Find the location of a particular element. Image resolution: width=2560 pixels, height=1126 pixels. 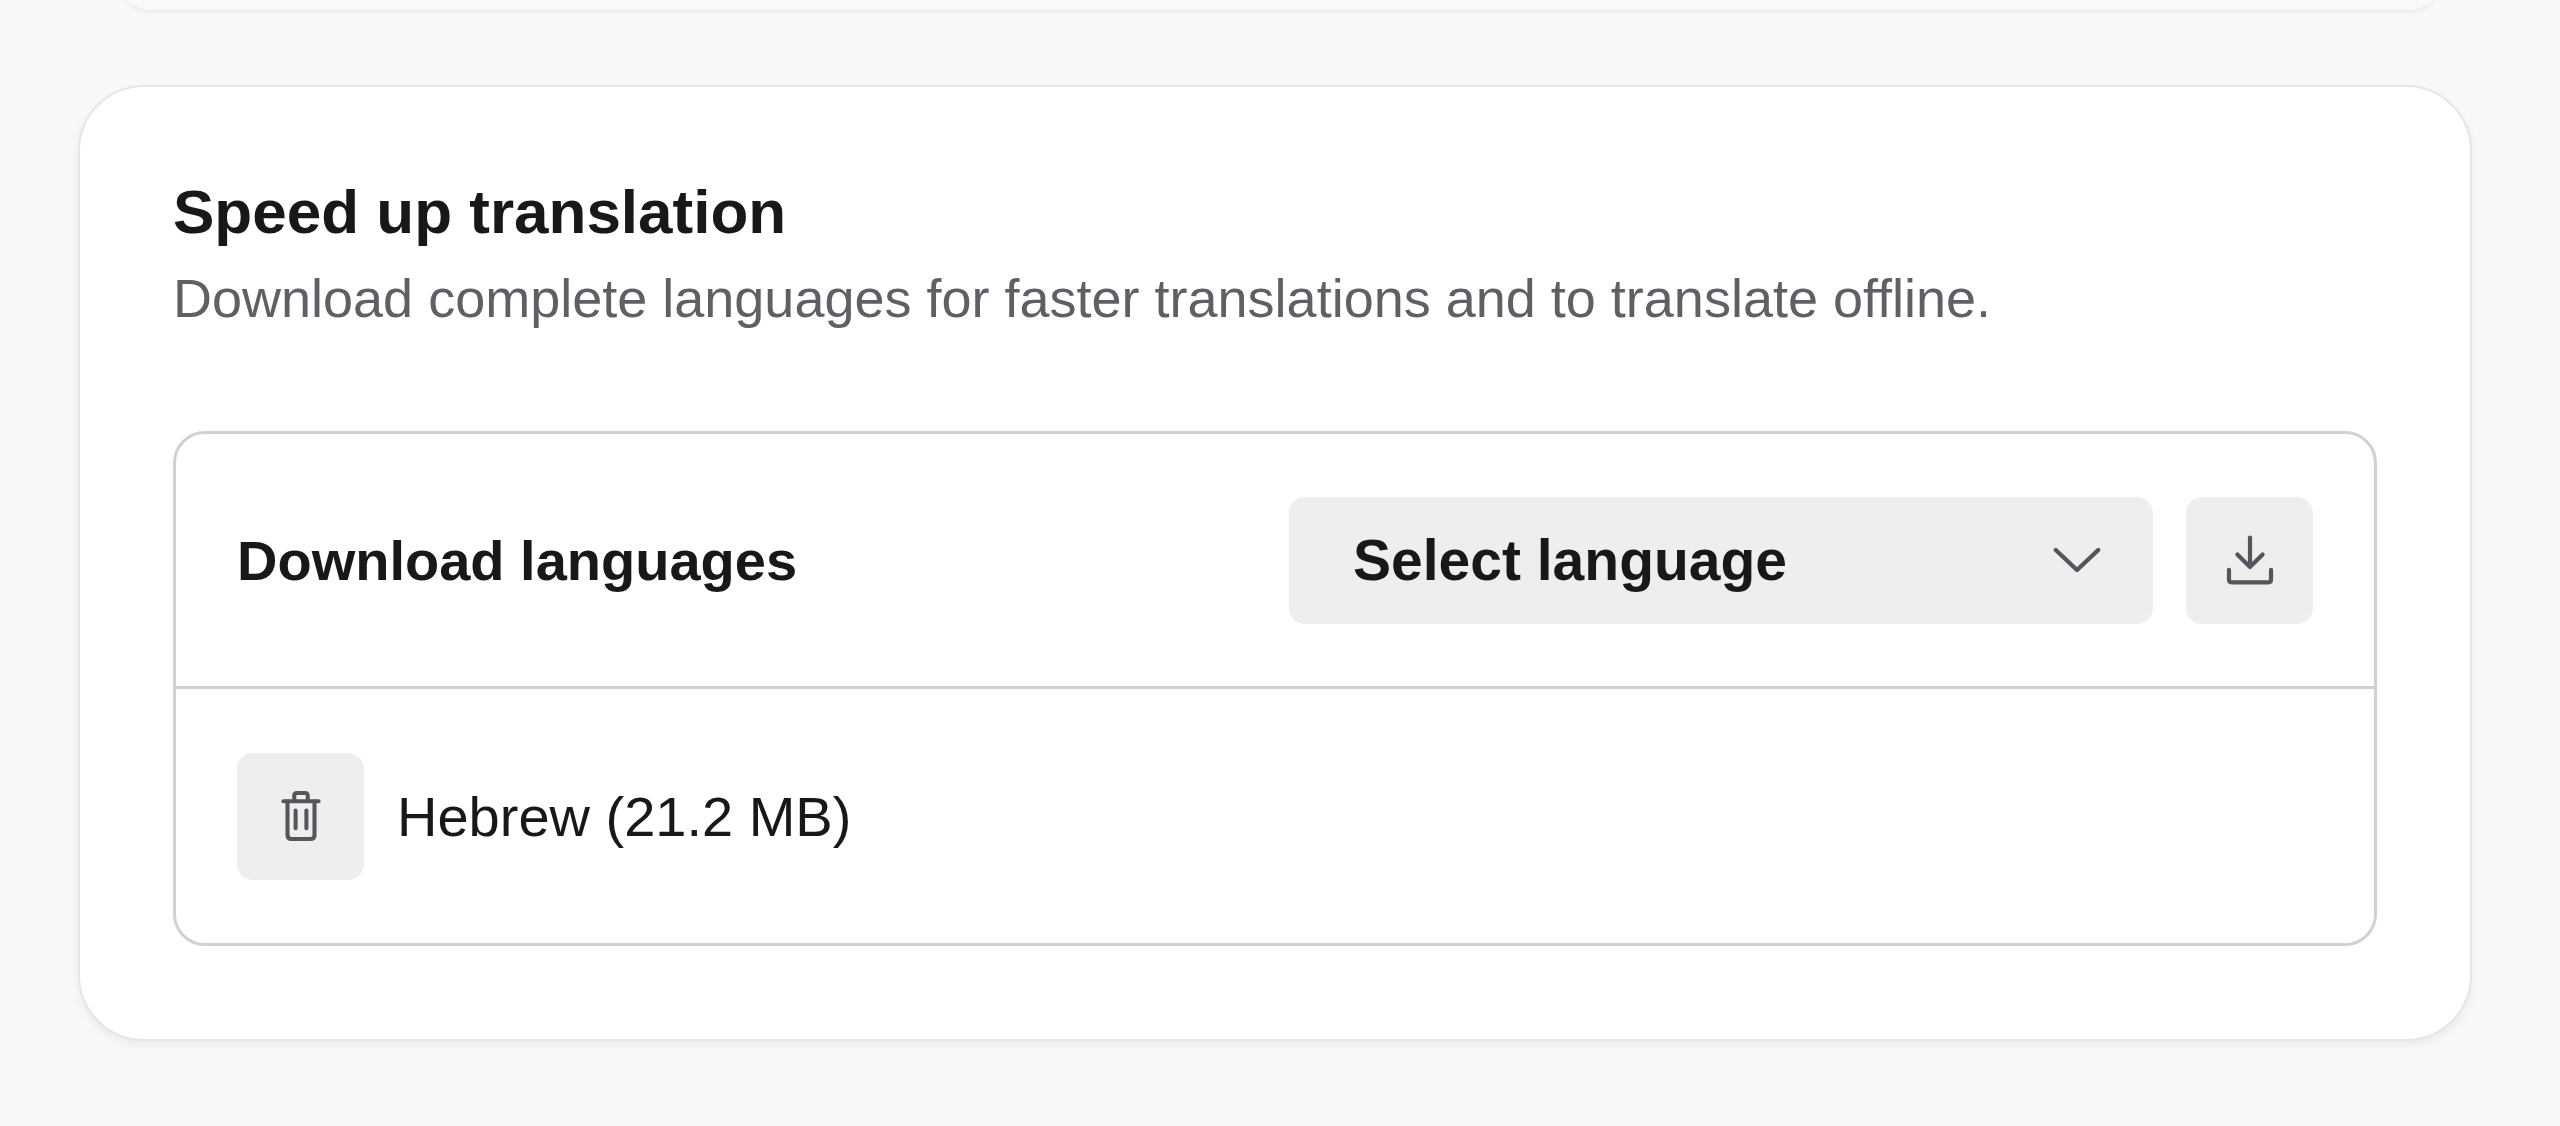

language-select: Select language is located at coordinates (1721, 560).